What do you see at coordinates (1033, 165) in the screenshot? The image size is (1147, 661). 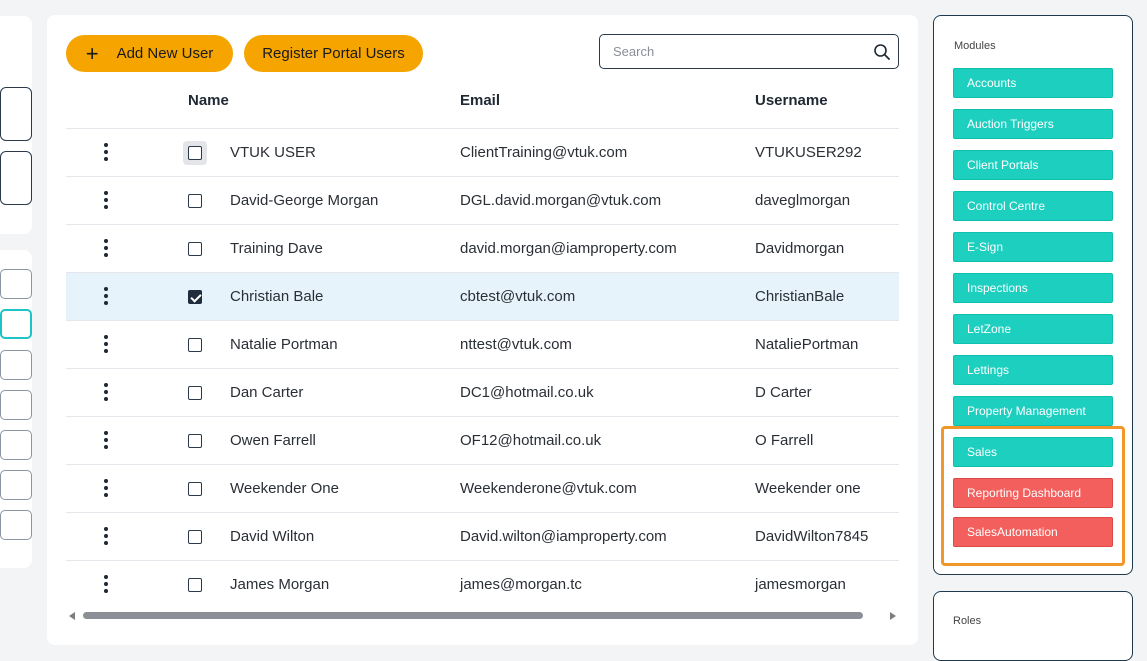 I see `module-button-client-portals: Client Portals` at bounding box center [1033, 165].